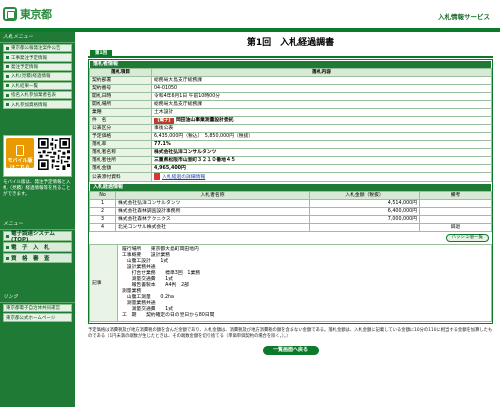  Describe the element at coordinates (321, 80) in the screenshot. I see `info-value: 総務局大島支庁総務課` at that location.